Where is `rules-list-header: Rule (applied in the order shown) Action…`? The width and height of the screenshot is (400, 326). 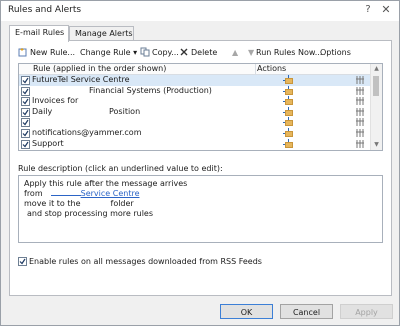
rules-list-header: Rule (applied in the order shown) Action… is located at coordinates (194, 69).